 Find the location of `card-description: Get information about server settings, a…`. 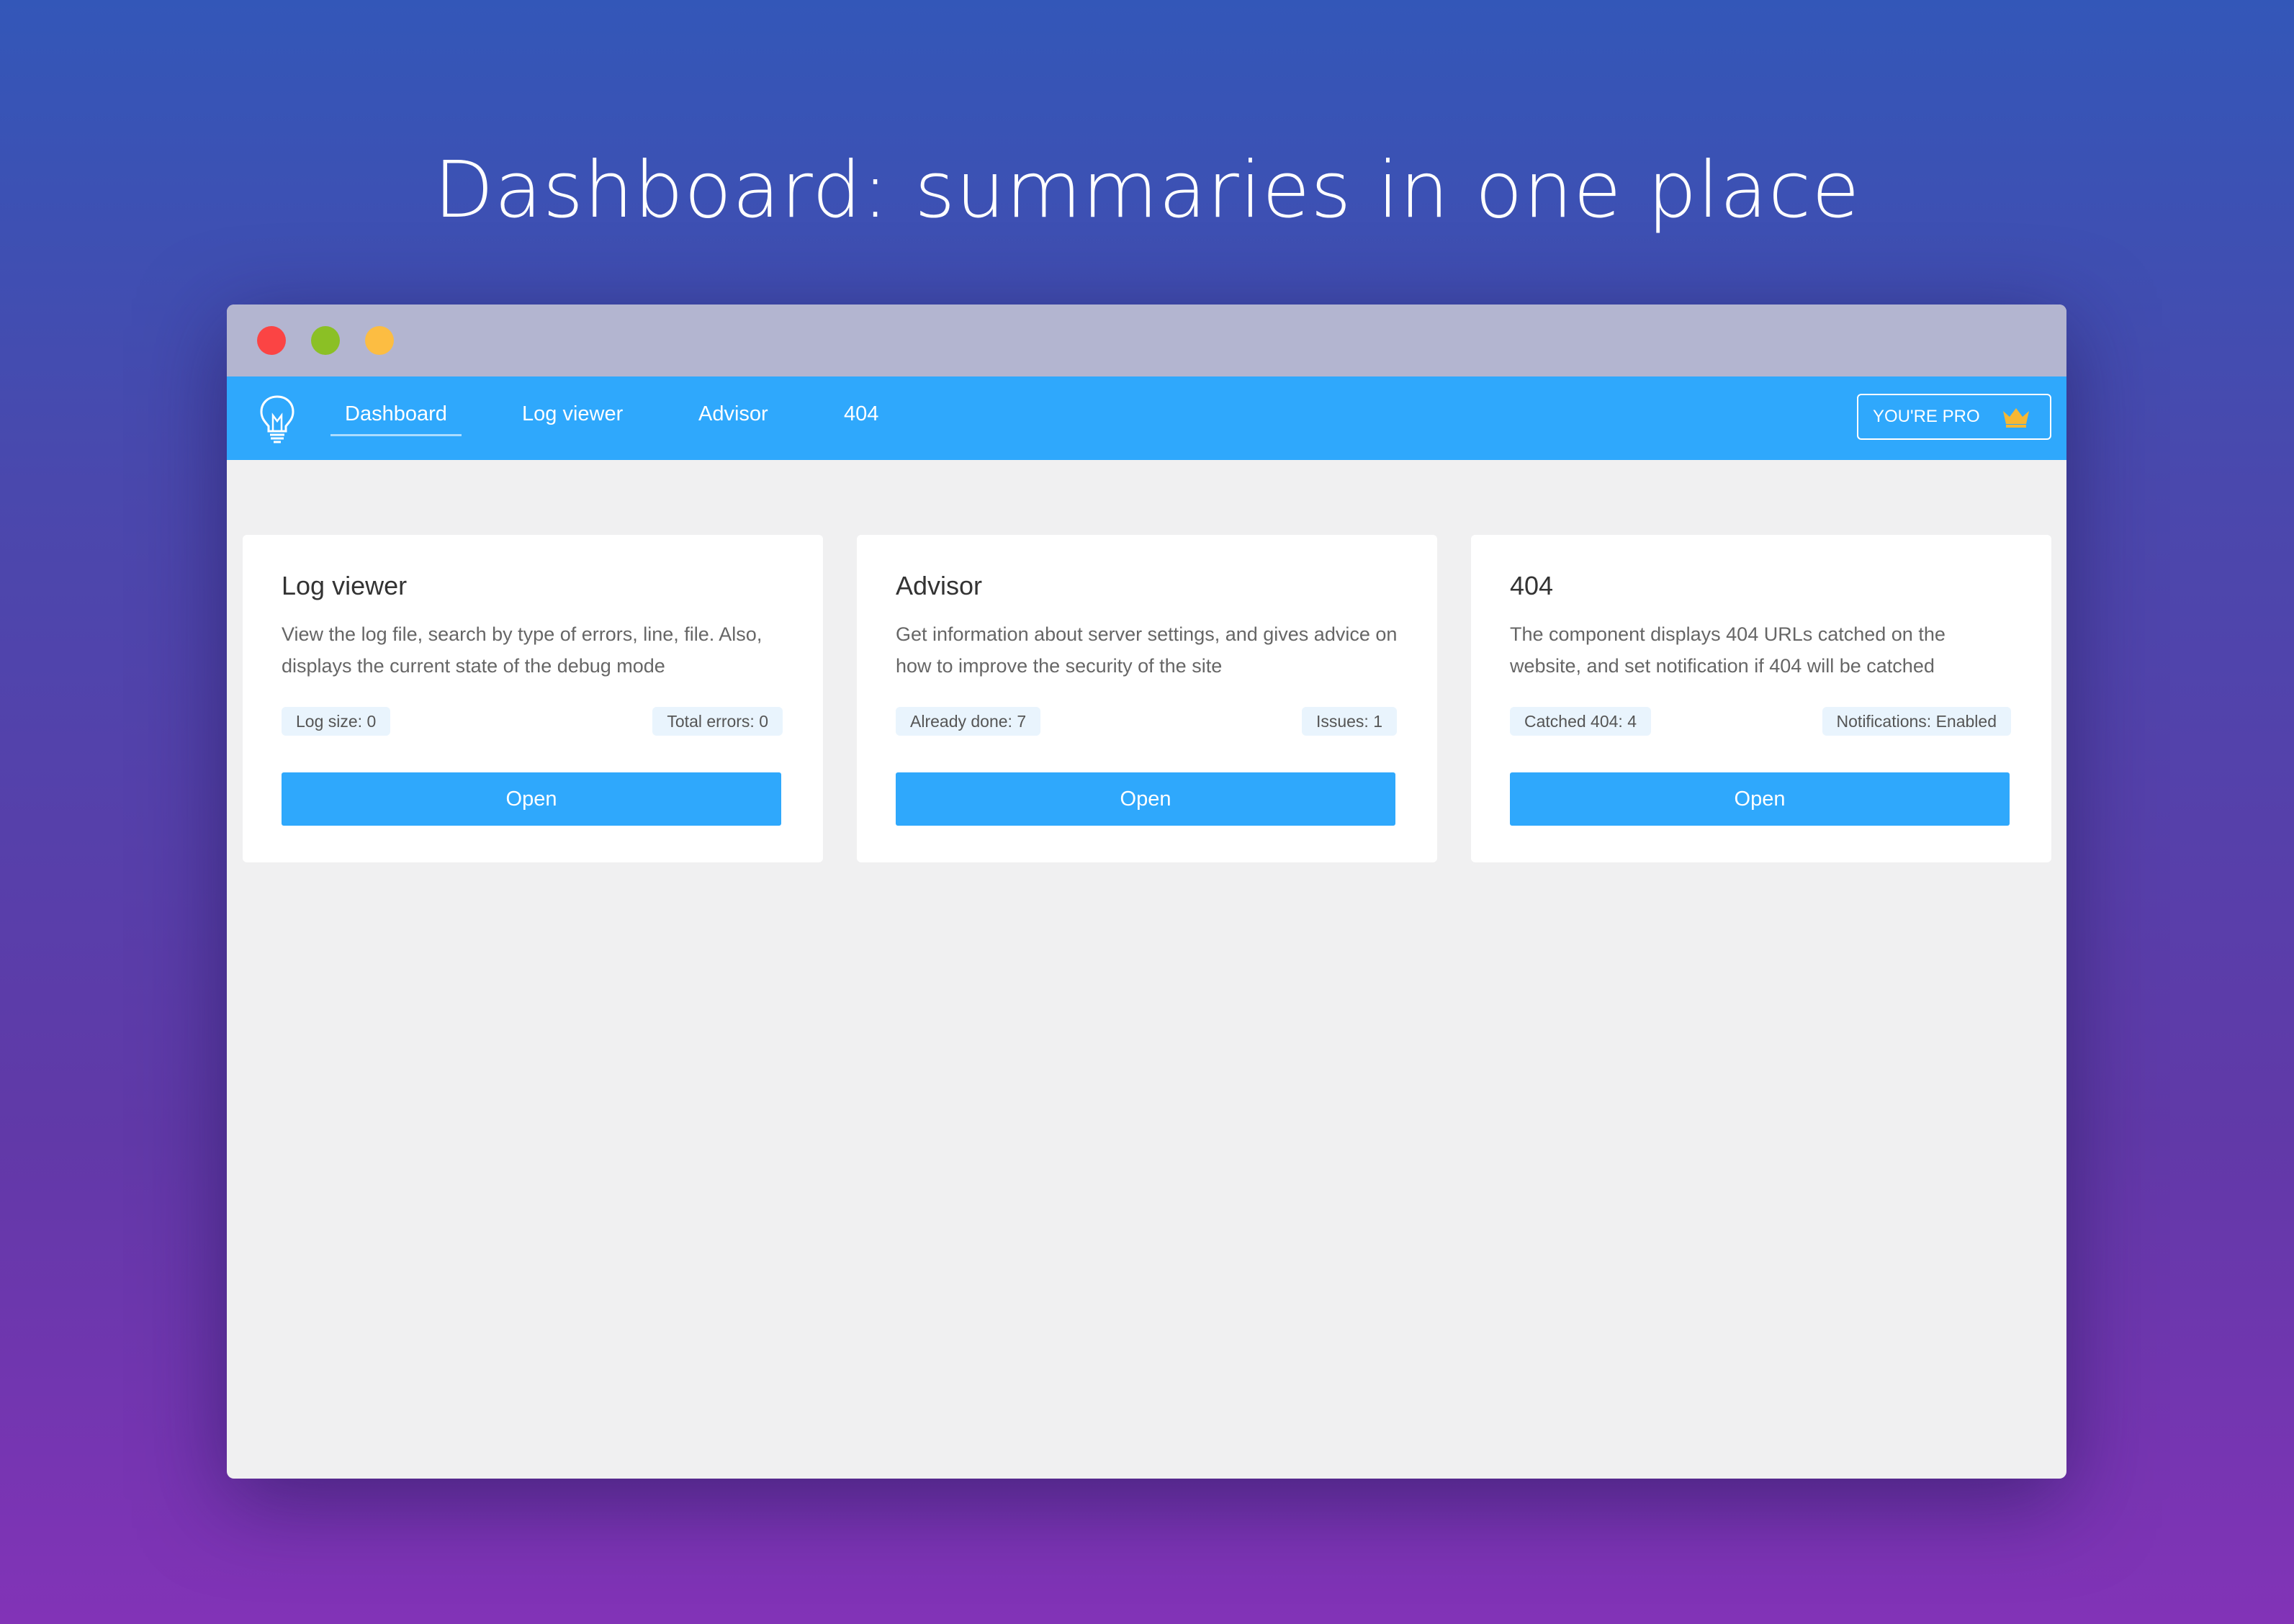

card-description: Get information about server settings, a… is located at coordinates (1147, 650).